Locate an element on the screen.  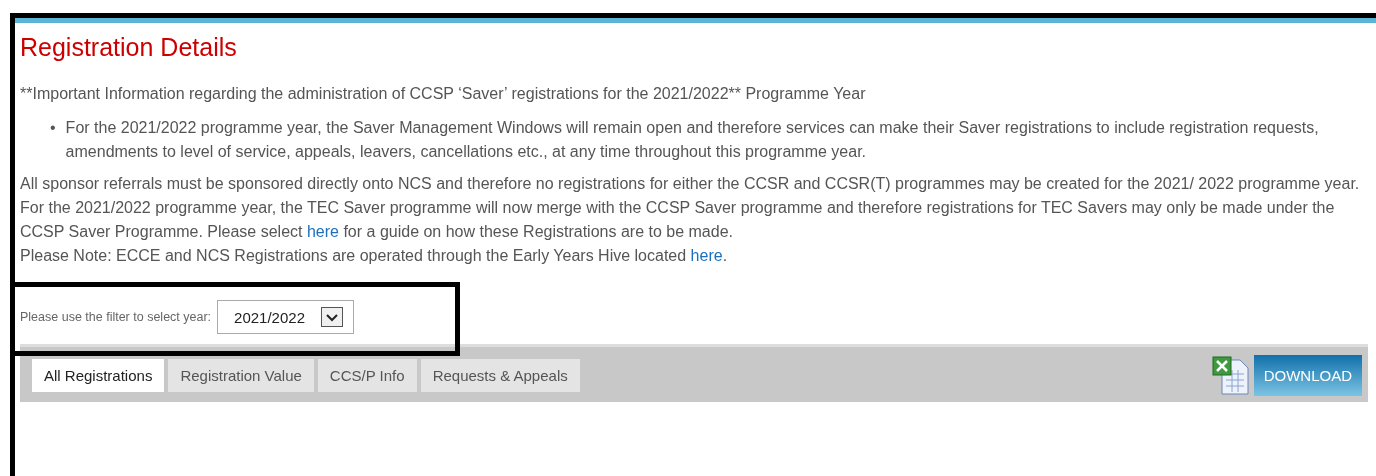
dropdown-icon is located at coordinates (332, 317).